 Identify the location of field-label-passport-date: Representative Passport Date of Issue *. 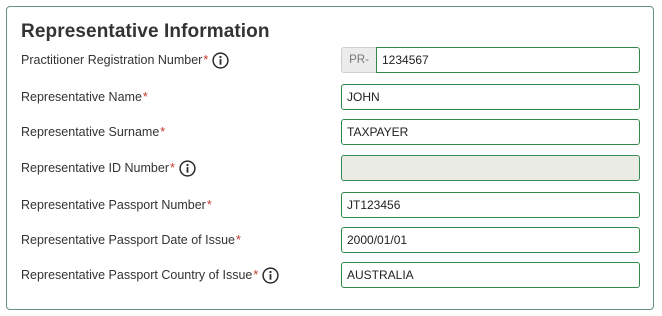
(131, 240).